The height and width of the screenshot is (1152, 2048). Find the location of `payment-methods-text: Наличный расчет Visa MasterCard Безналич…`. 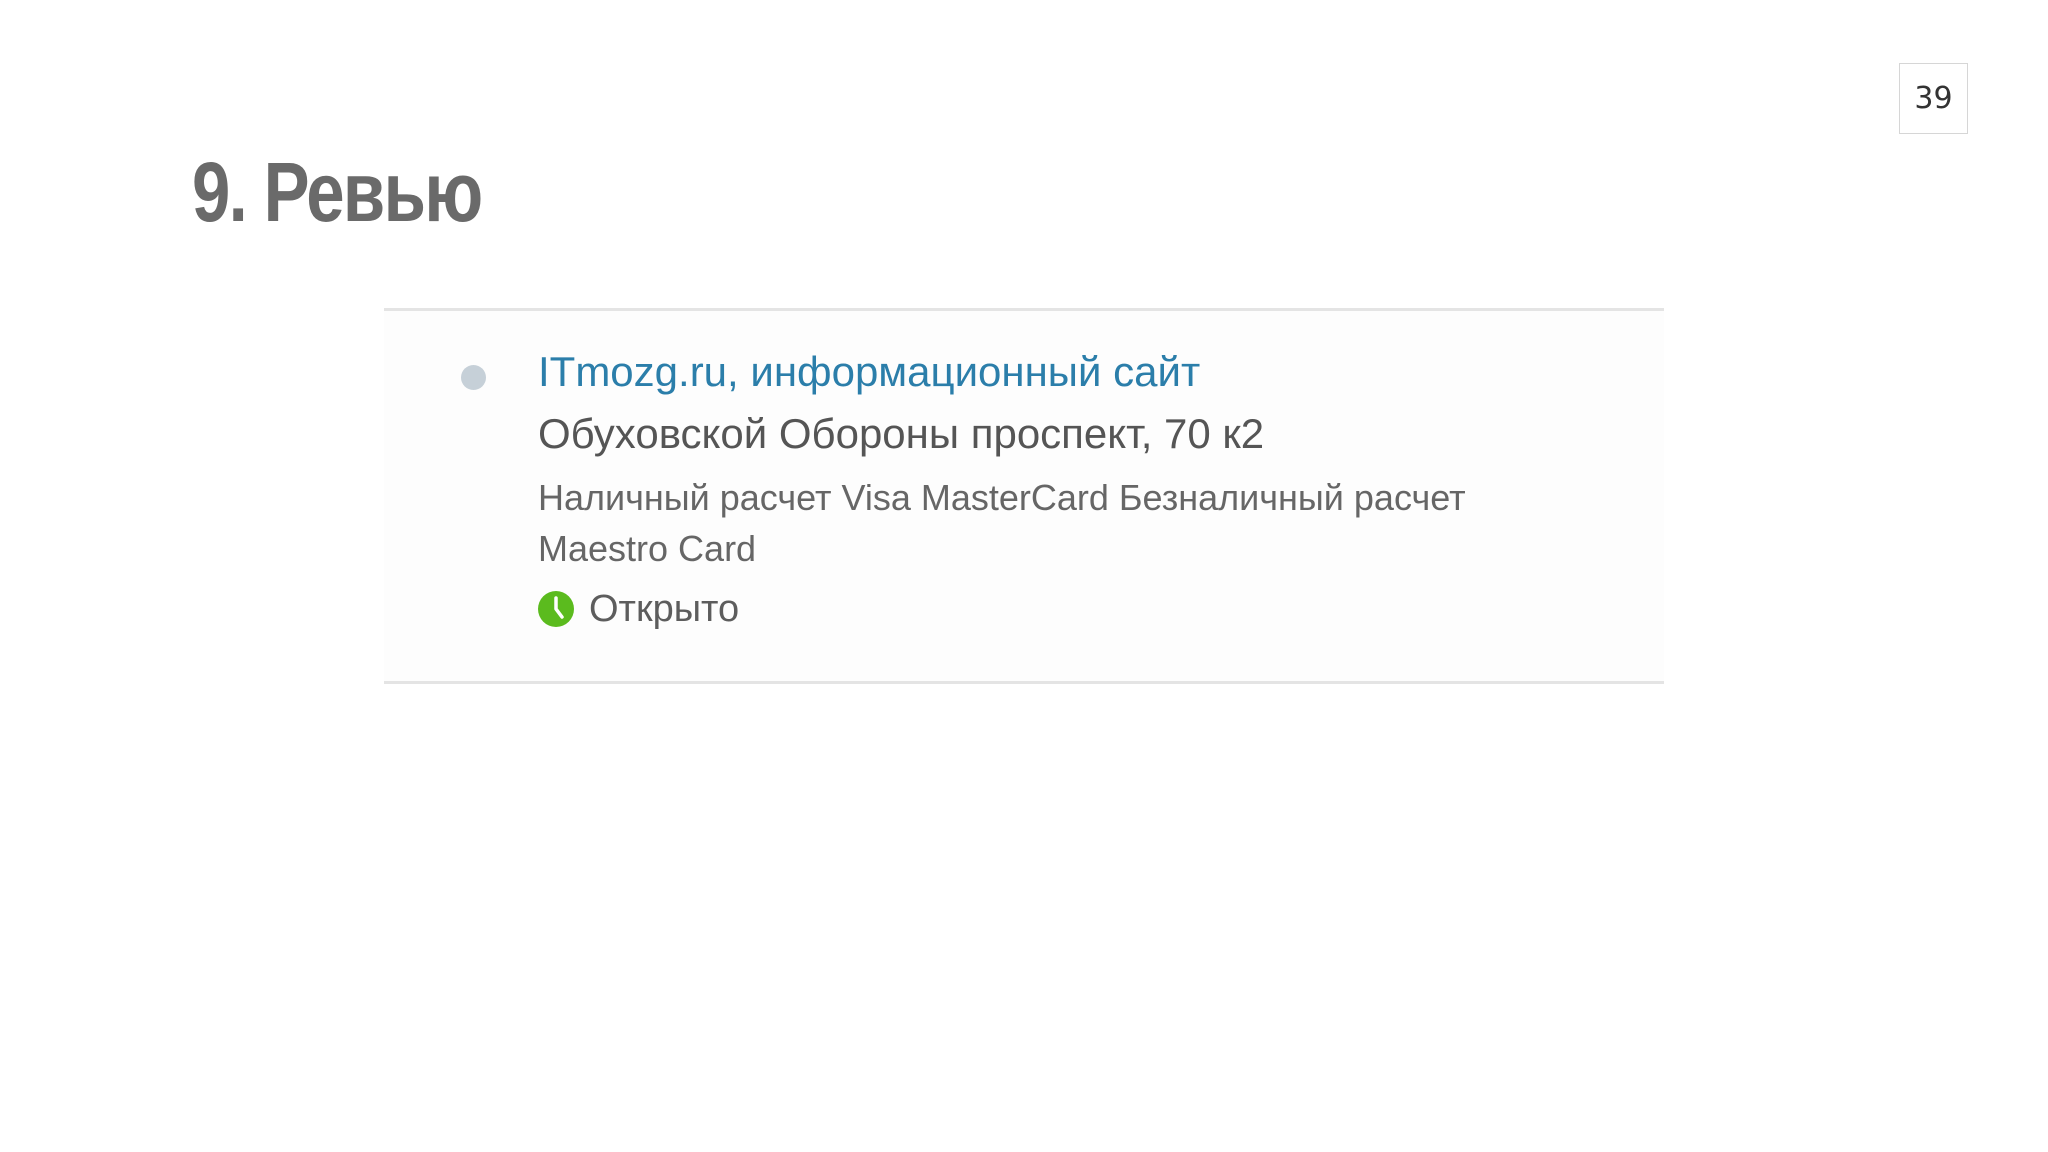

payment-methods-text: Наличный расчет Visa MasterCard Безналич… is located at coordinates (1002, 523).